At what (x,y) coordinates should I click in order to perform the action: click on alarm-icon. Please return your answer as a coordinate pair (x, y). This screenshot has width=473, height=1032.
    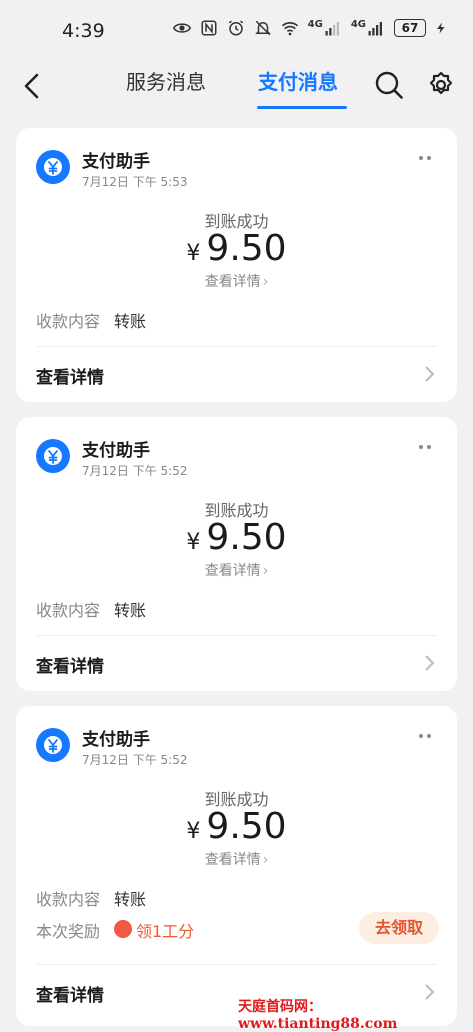
    Looking at the image, I should click on (235, 28).